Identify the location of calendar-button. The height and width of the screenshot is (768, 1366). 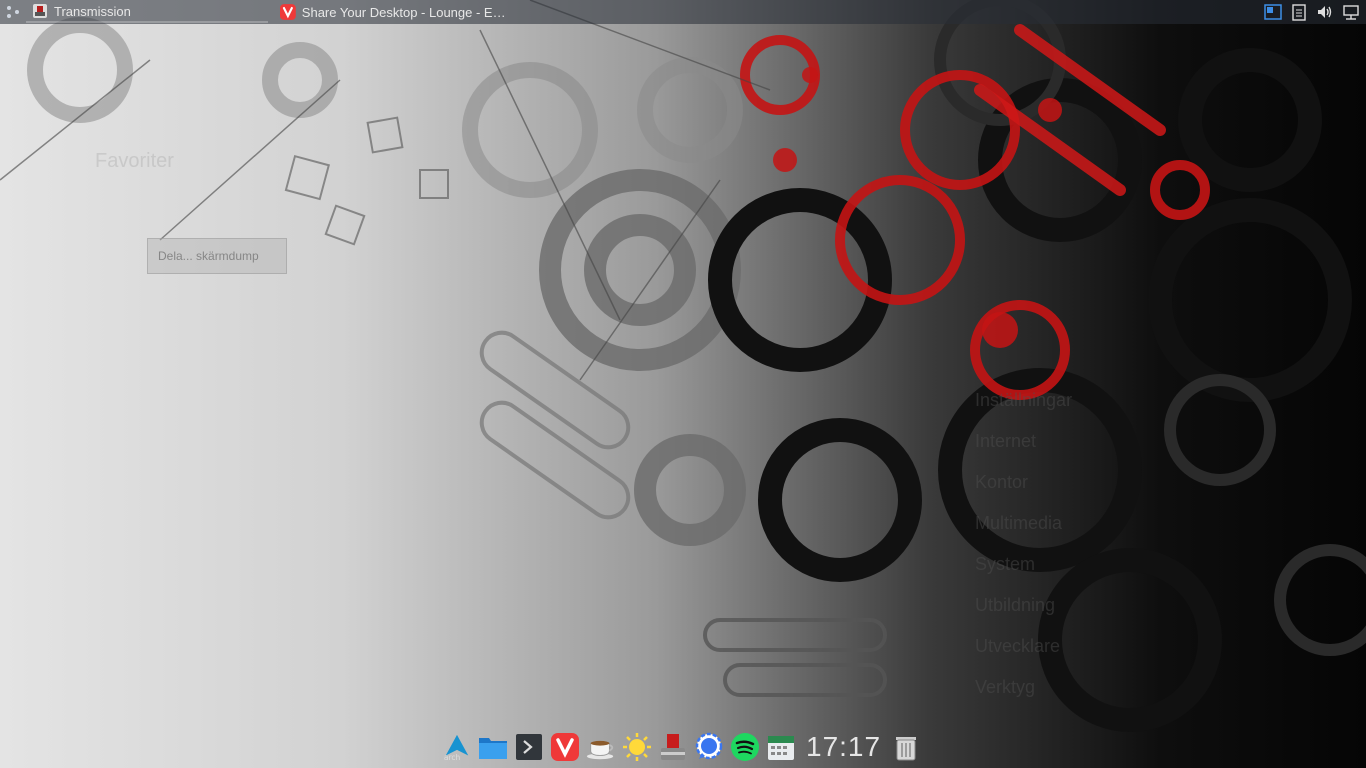
(781, 747).